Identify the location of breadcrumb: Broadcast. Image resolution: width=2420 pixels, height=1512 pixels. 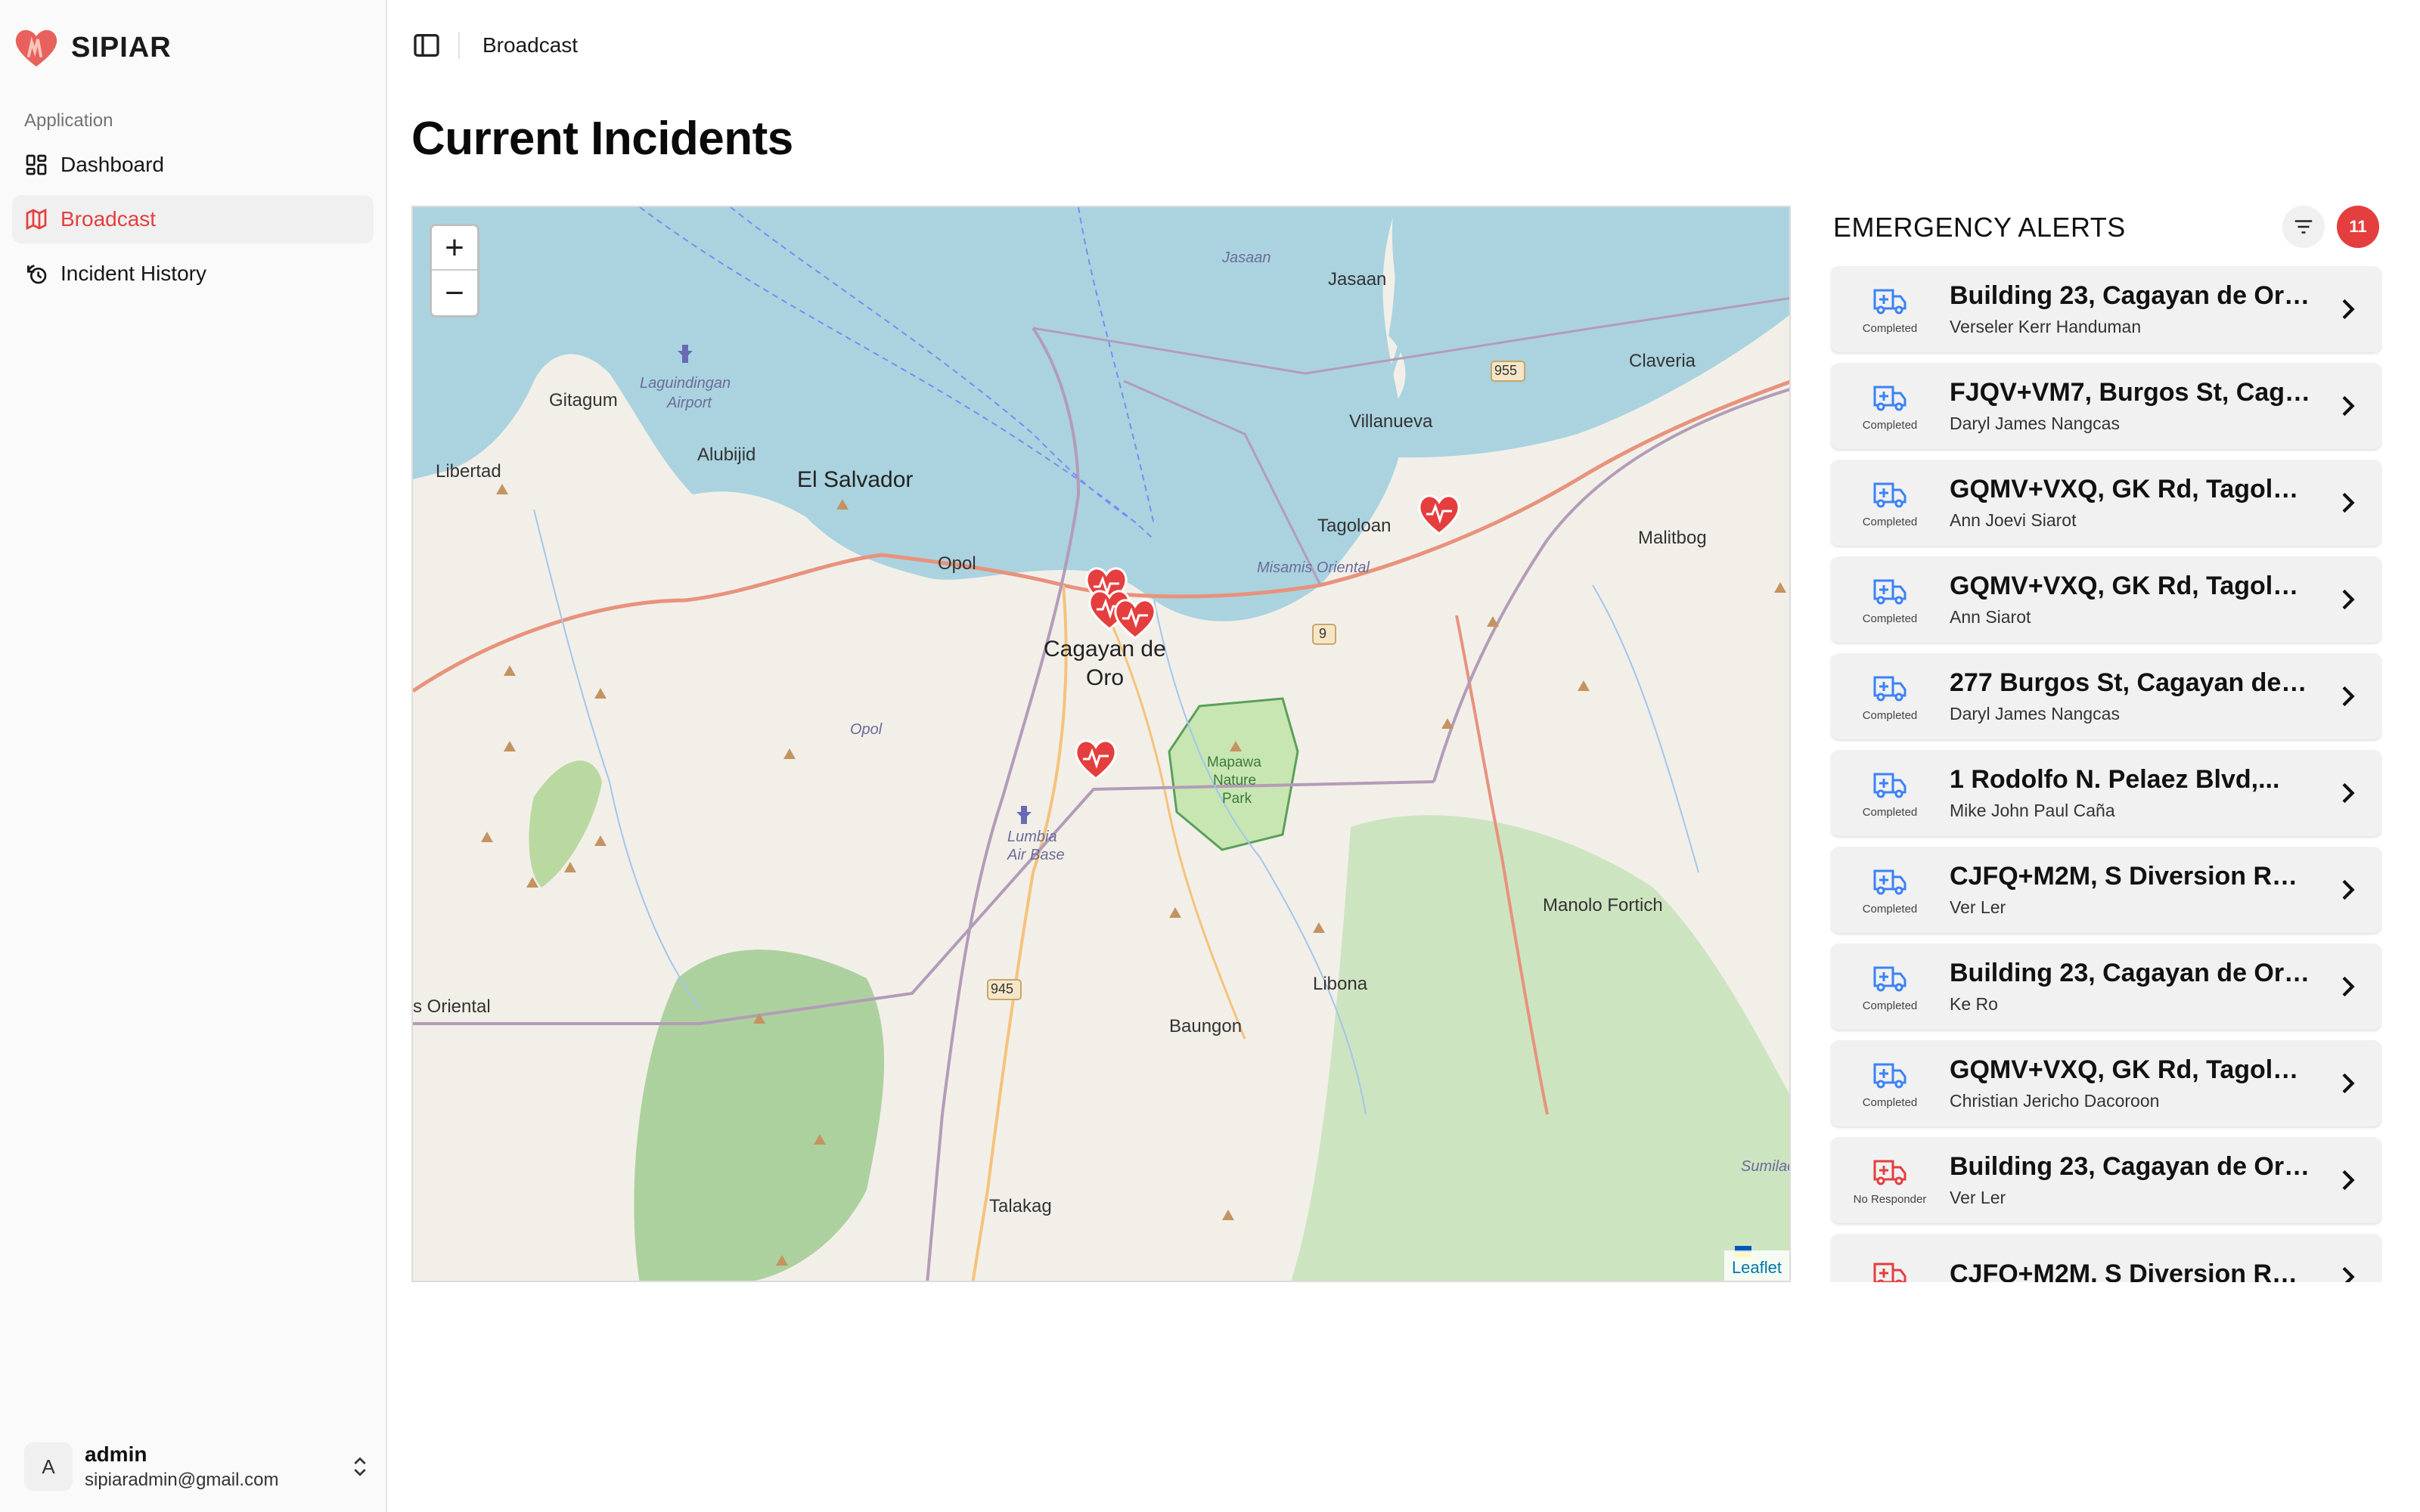
(530, 45).